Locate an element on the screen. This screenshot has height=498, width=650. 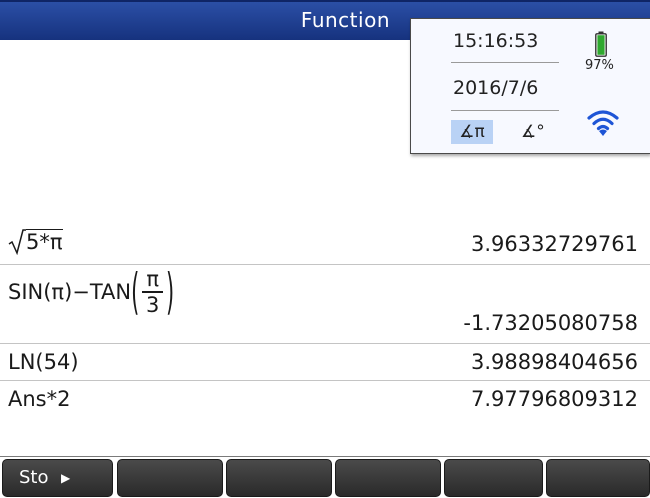
history-expression: LN(54) is located at coordinates (43, 362).